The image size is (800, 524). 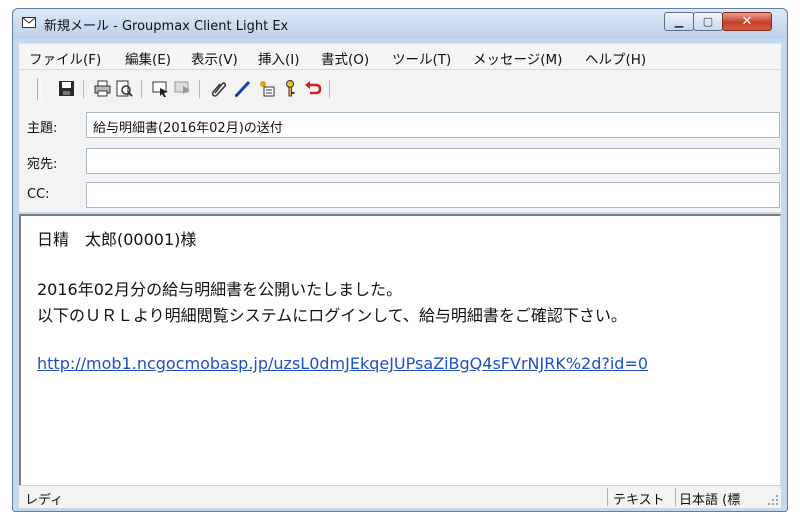 I want to click on maximize-button: ▢, so click(x=708, y=21).